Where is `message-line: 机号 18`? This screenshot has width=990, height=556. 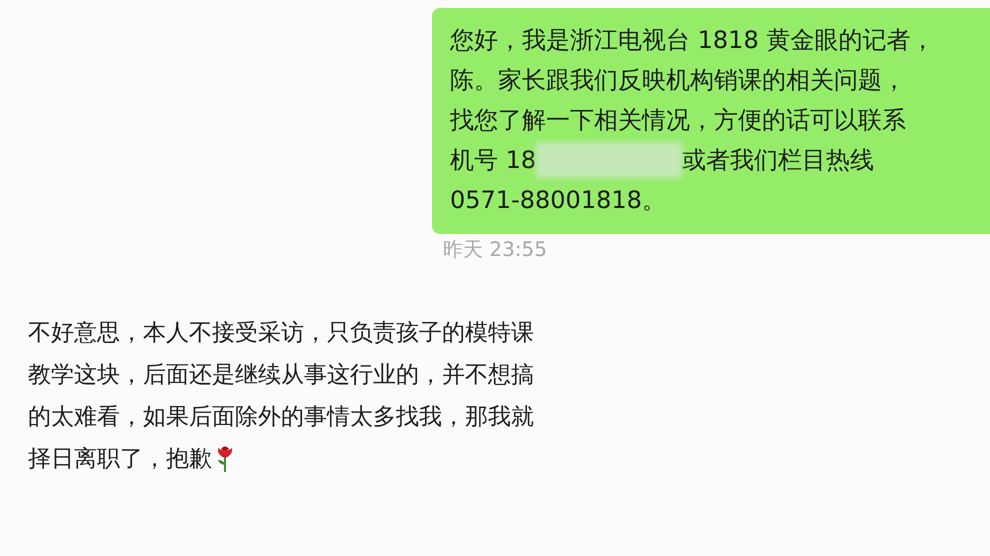 message-line: 机号 18 is located at coordinates (493, 160).